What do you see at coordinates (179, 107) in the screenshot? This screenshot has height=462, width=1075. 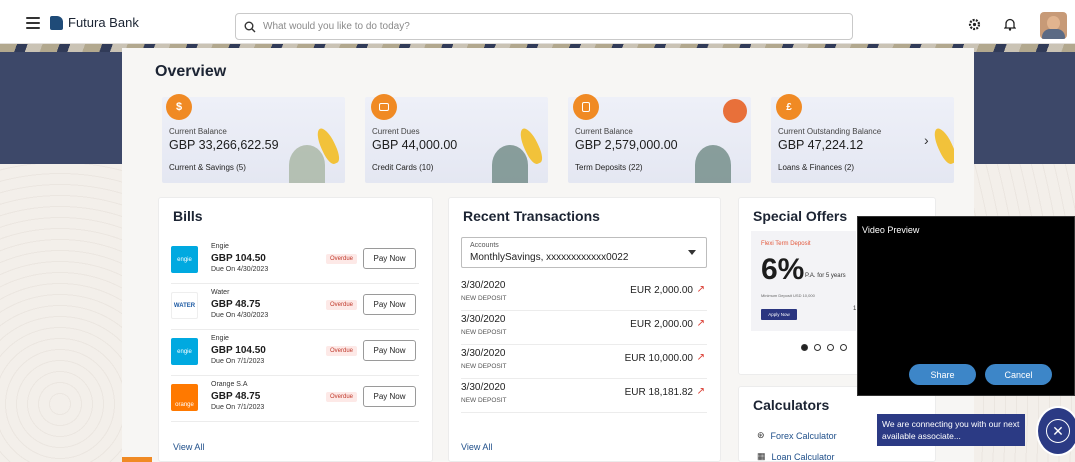 I see `dollar-coin-icon: $` at bounding box center [179, 107].